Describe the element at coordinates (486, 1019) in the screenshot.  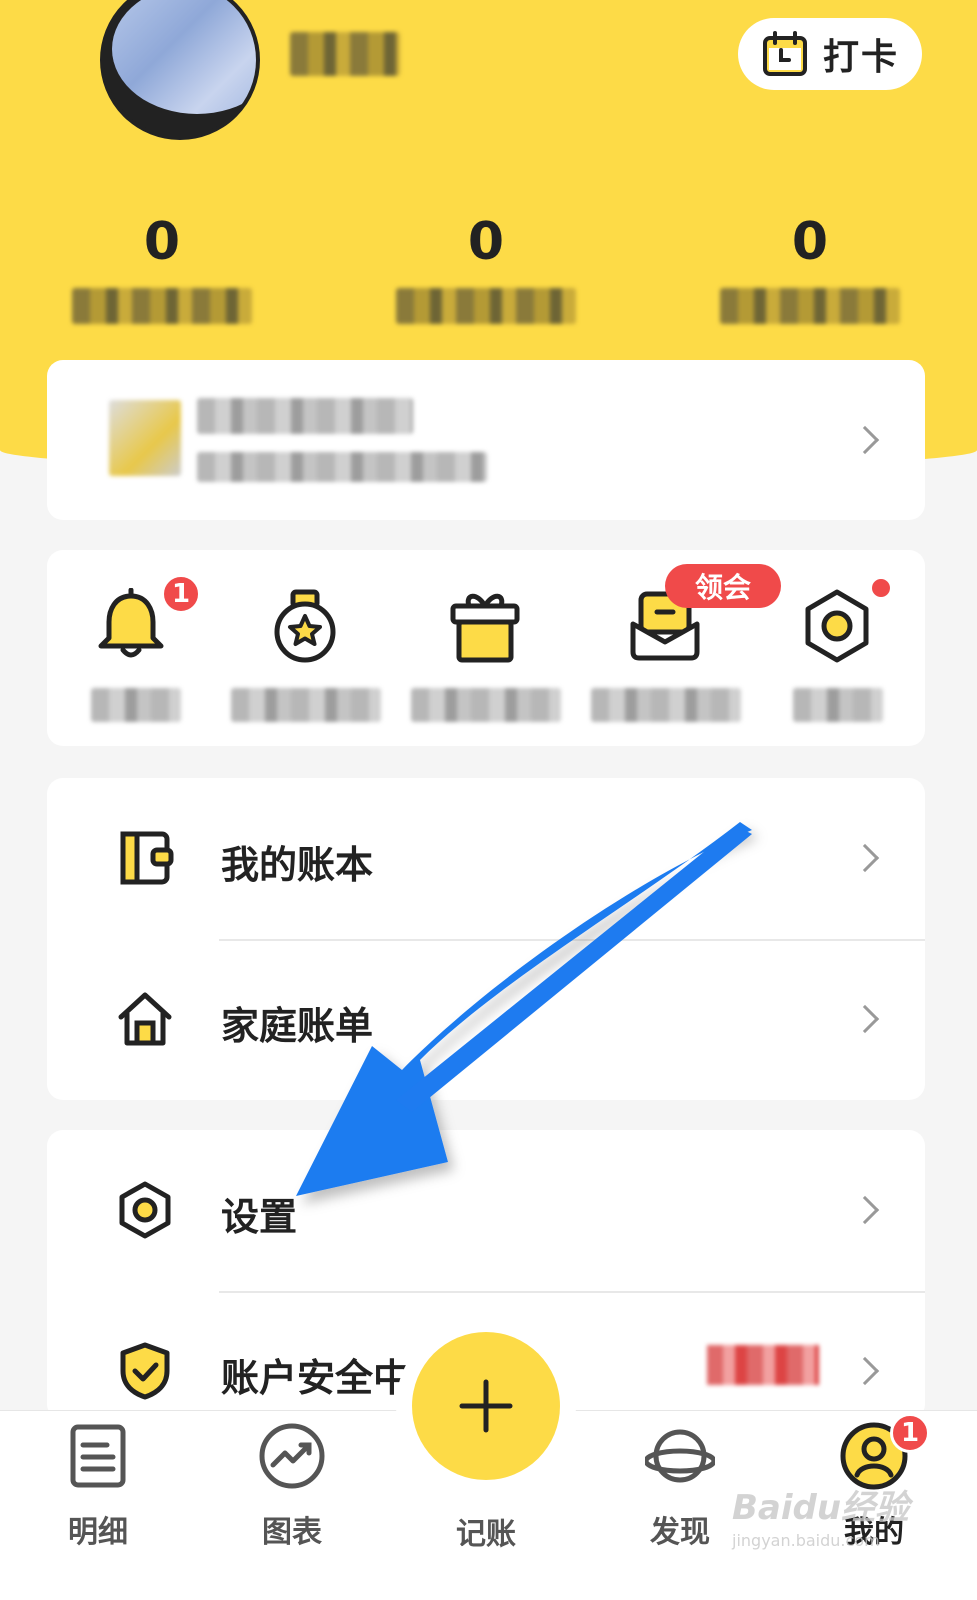
I see `menu-family-bill: 家庭账单` at that location.